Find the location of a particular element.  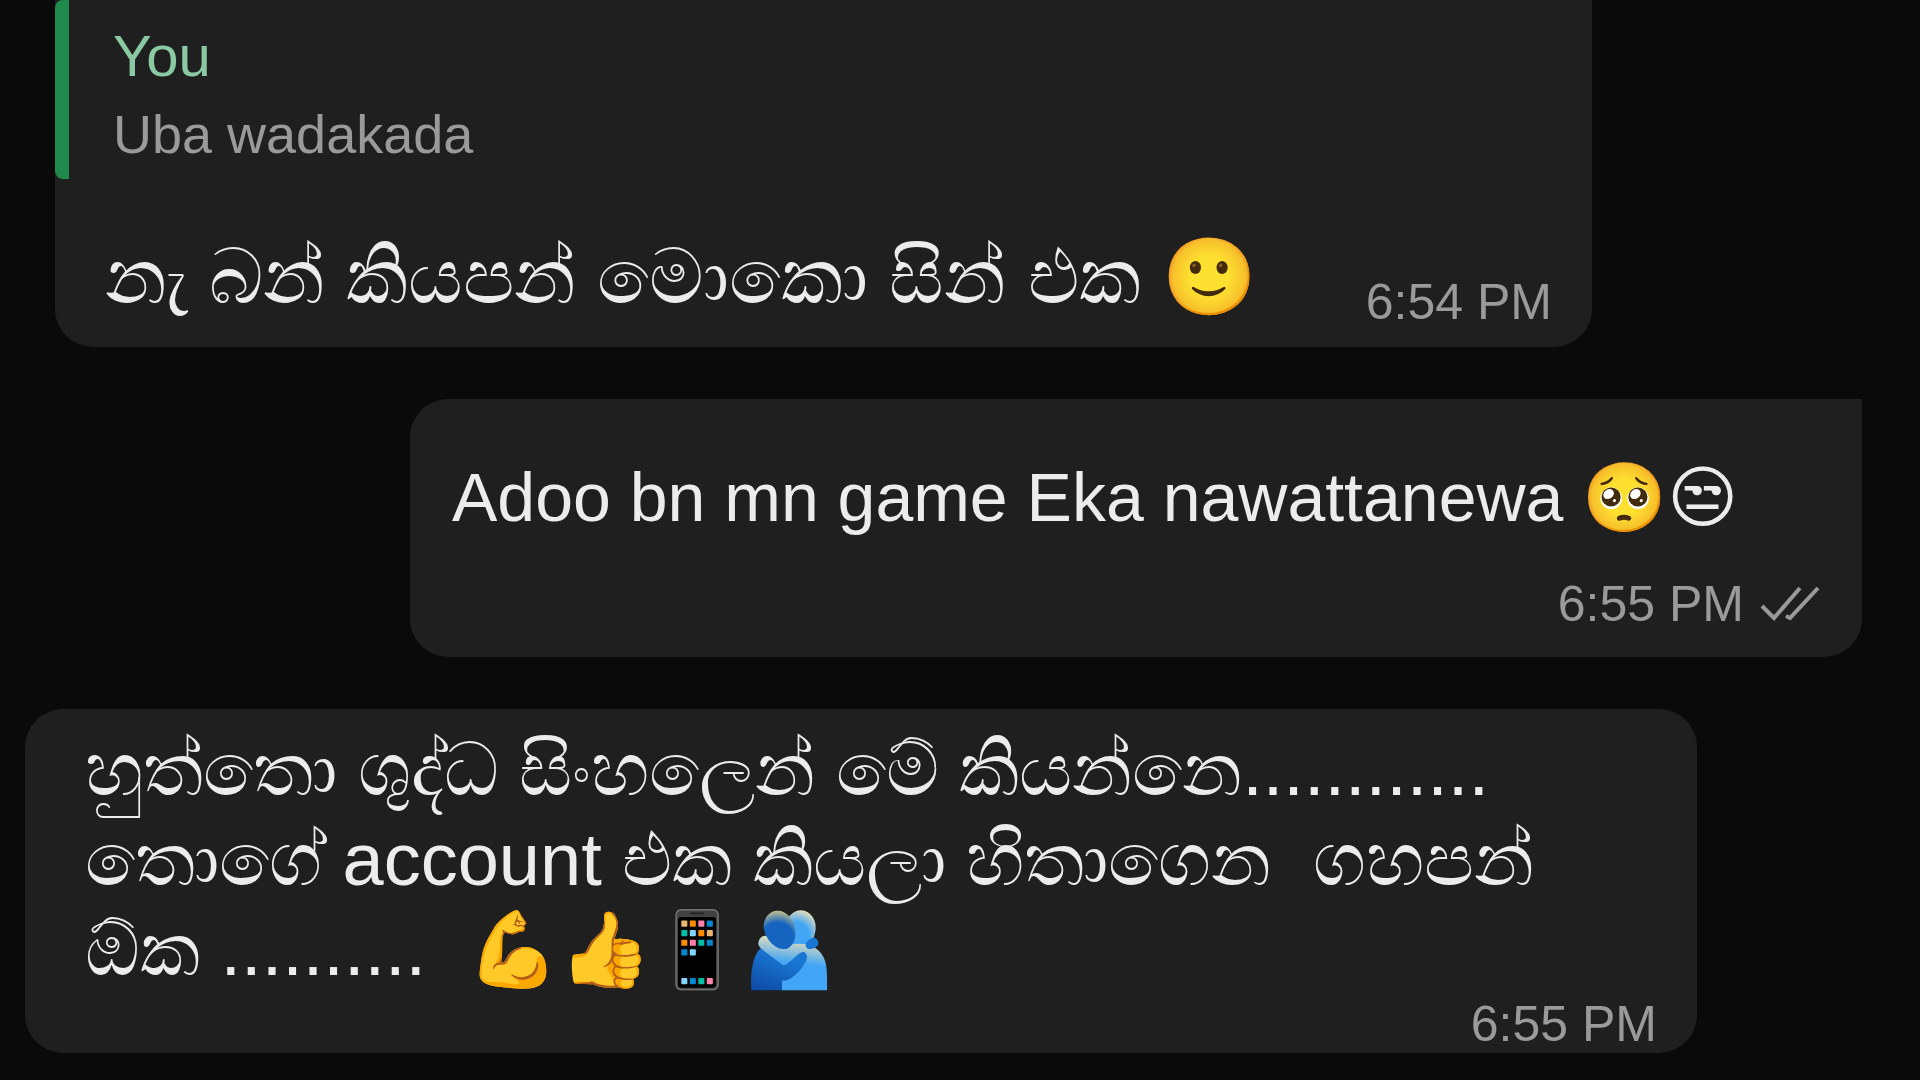

message-text: Adoo bn mn game Eka nawattanewa 🥺😒 is located at coordinates (1096, 497).